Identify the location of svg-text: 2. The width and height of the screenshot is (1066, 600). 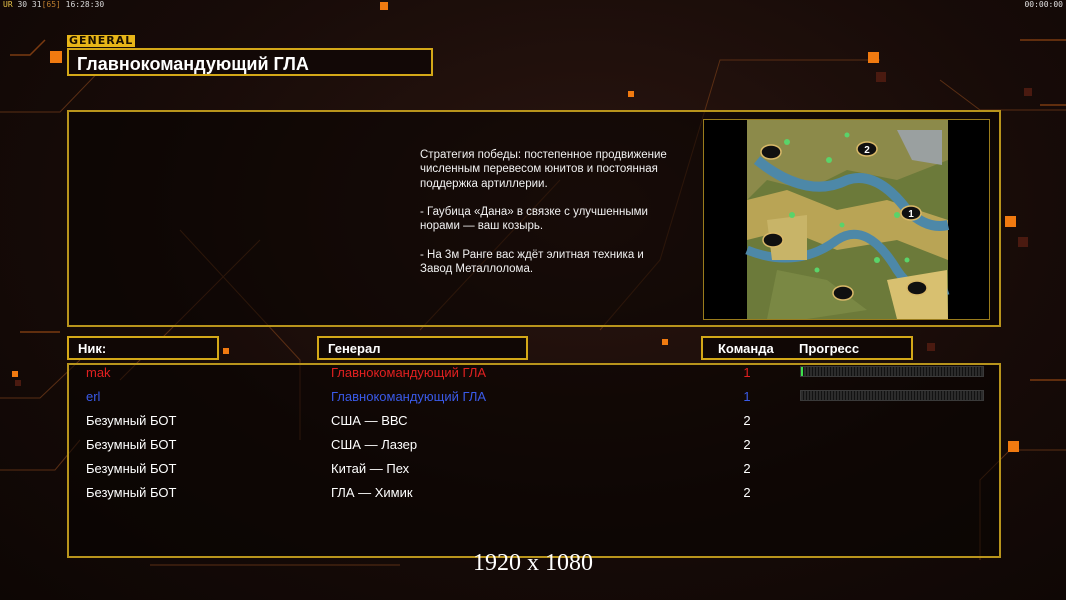
(867, 150).